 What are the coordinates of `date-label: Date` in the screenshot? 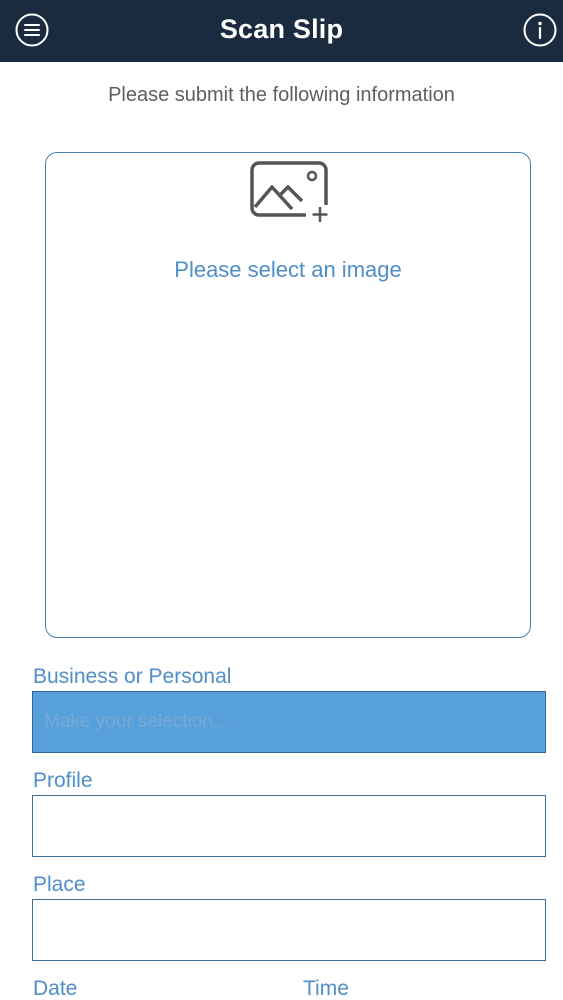 It's located at (55, 988).